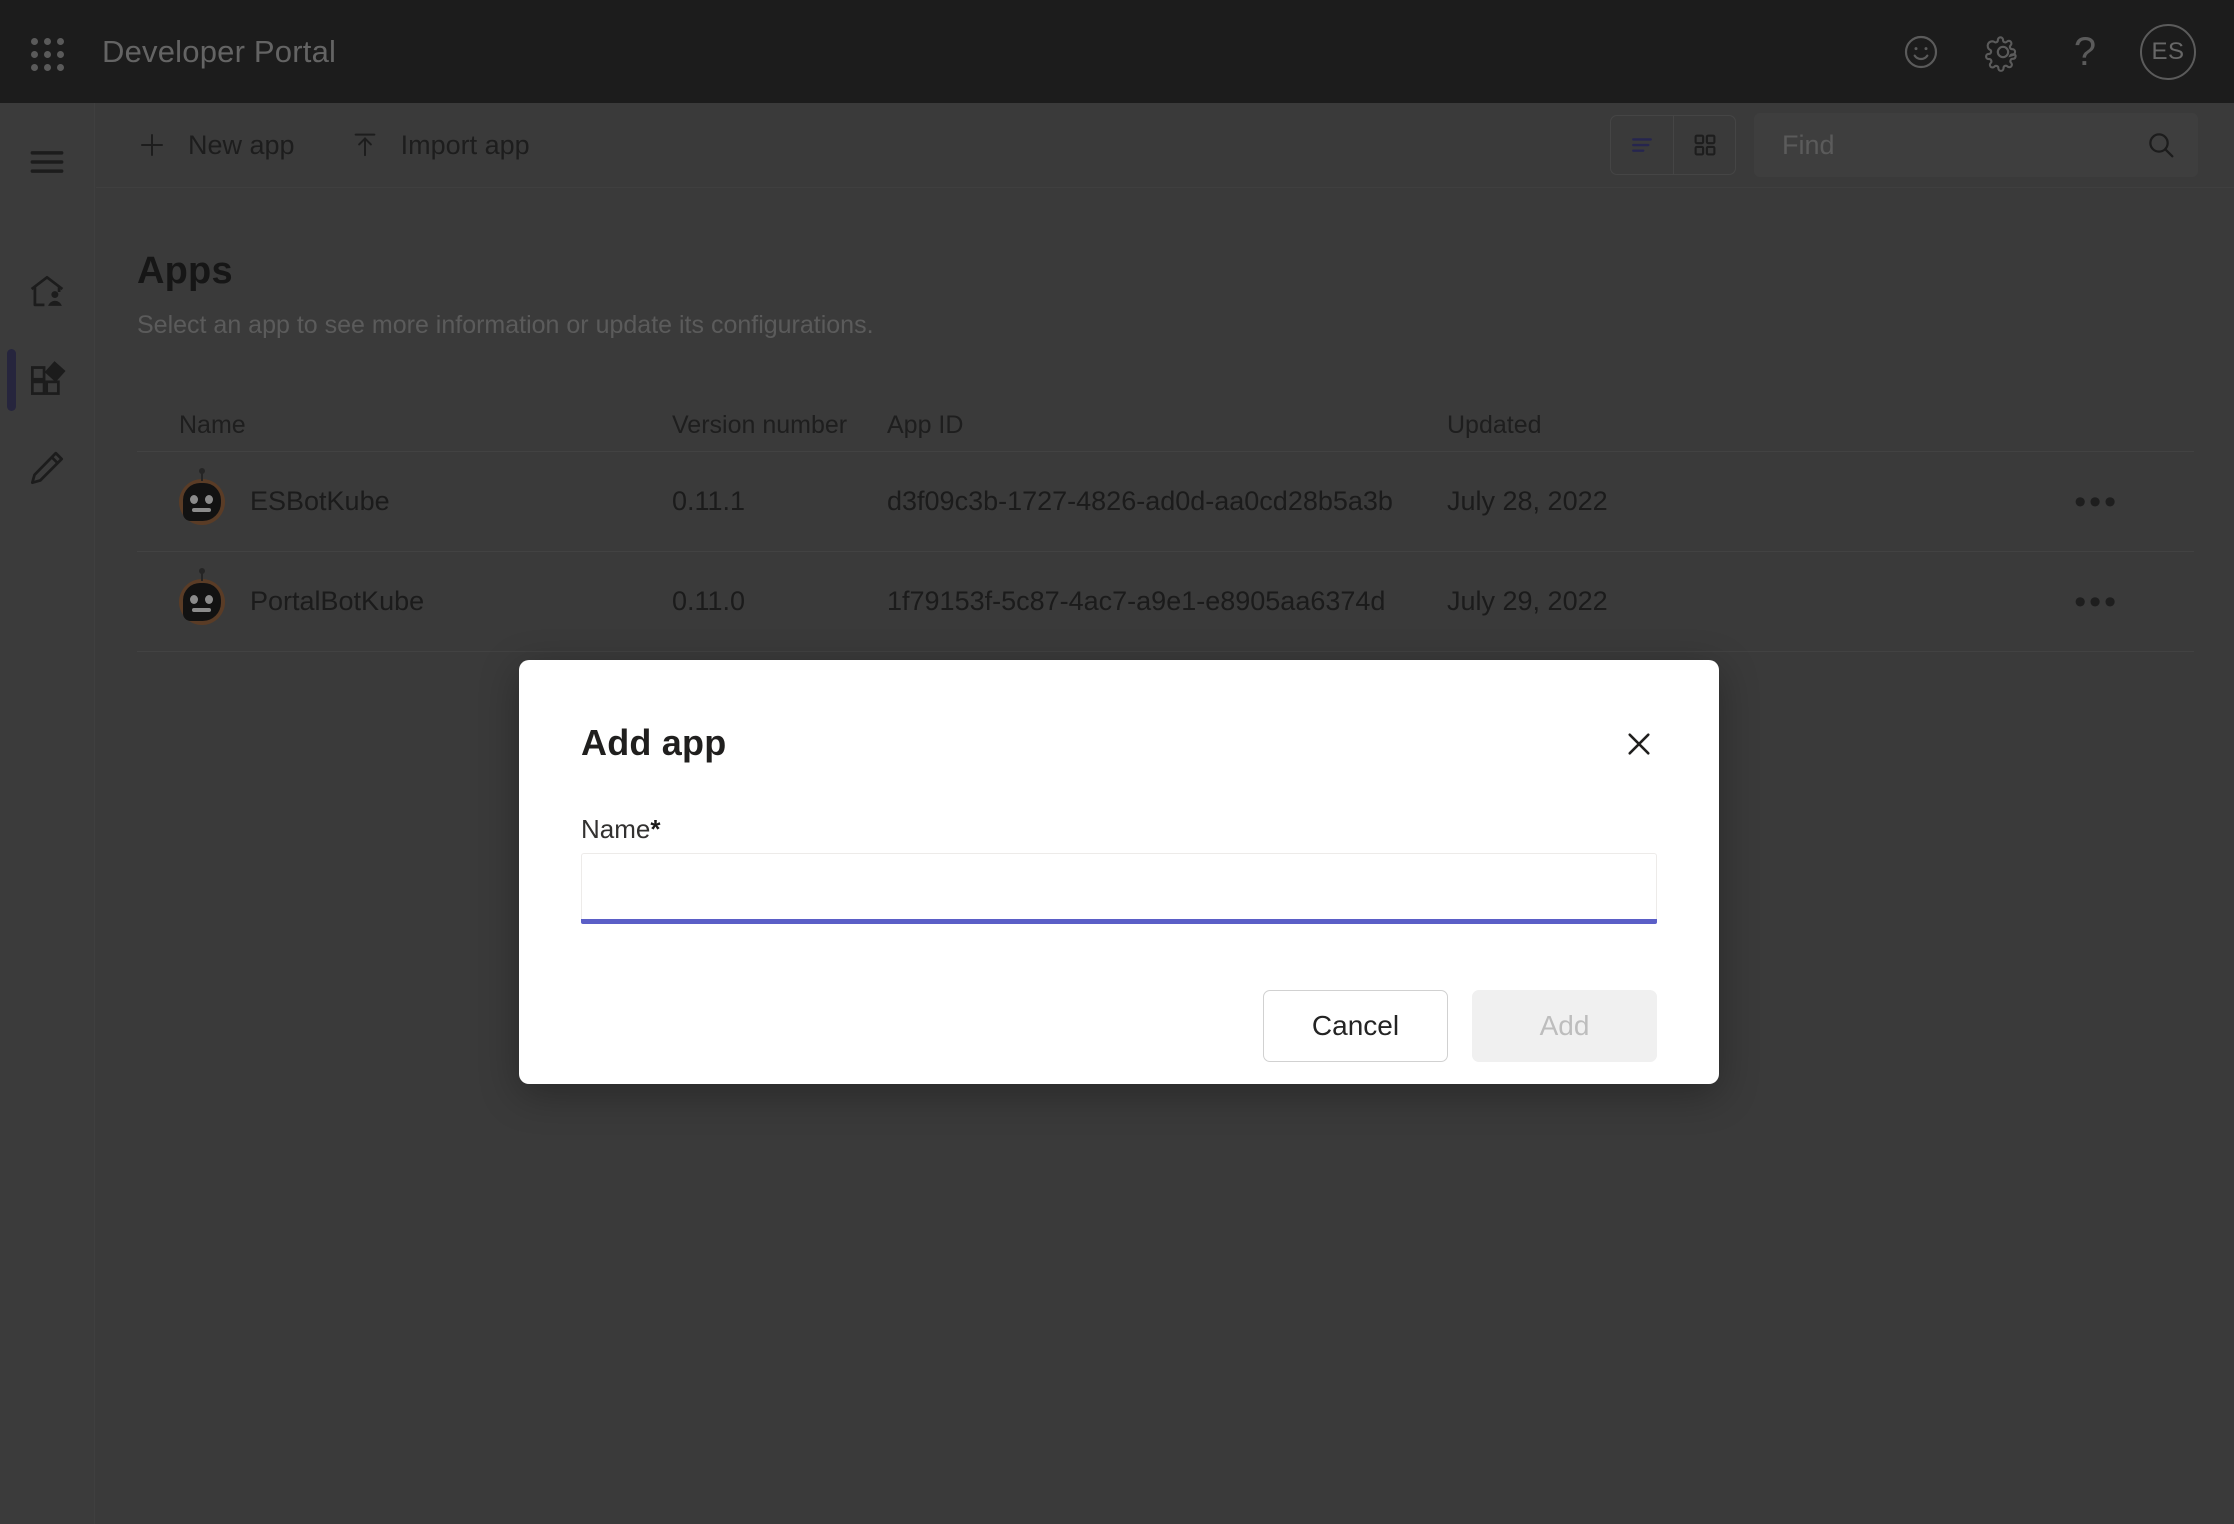 The width and height of the screenshot is (2234, 1524). What do you see at coordinates (1564, 1026) in the screenshot?
I see `add-button: Add` at bounding box center [1564, 1026].